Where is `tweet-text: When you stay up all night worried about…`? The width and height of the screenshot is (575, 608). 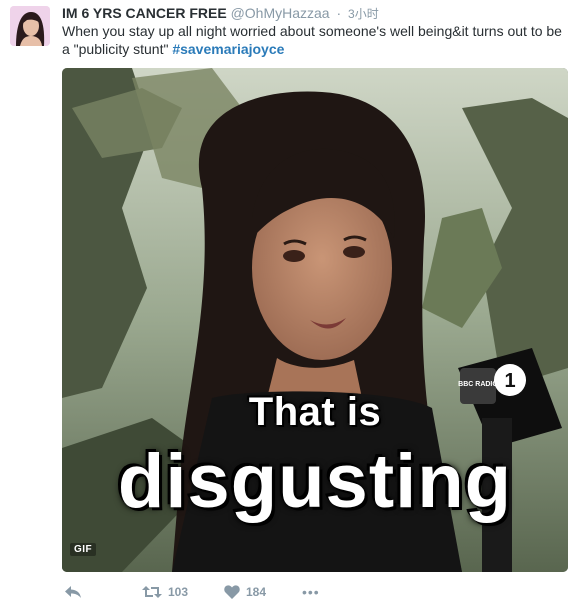 tweet-text: When you stay up all night worried about… is located at coordinates (312, 40).